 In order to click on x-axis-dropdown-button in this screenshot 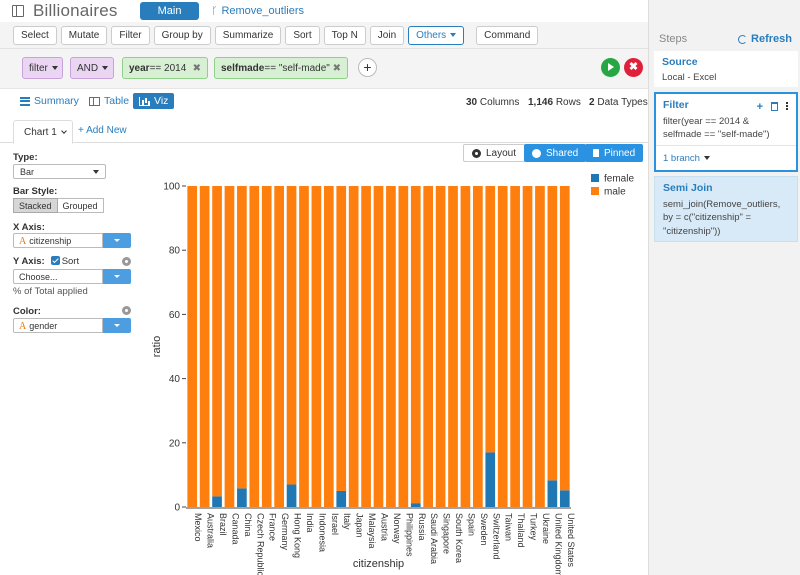, I will do `click(117, 240)`.